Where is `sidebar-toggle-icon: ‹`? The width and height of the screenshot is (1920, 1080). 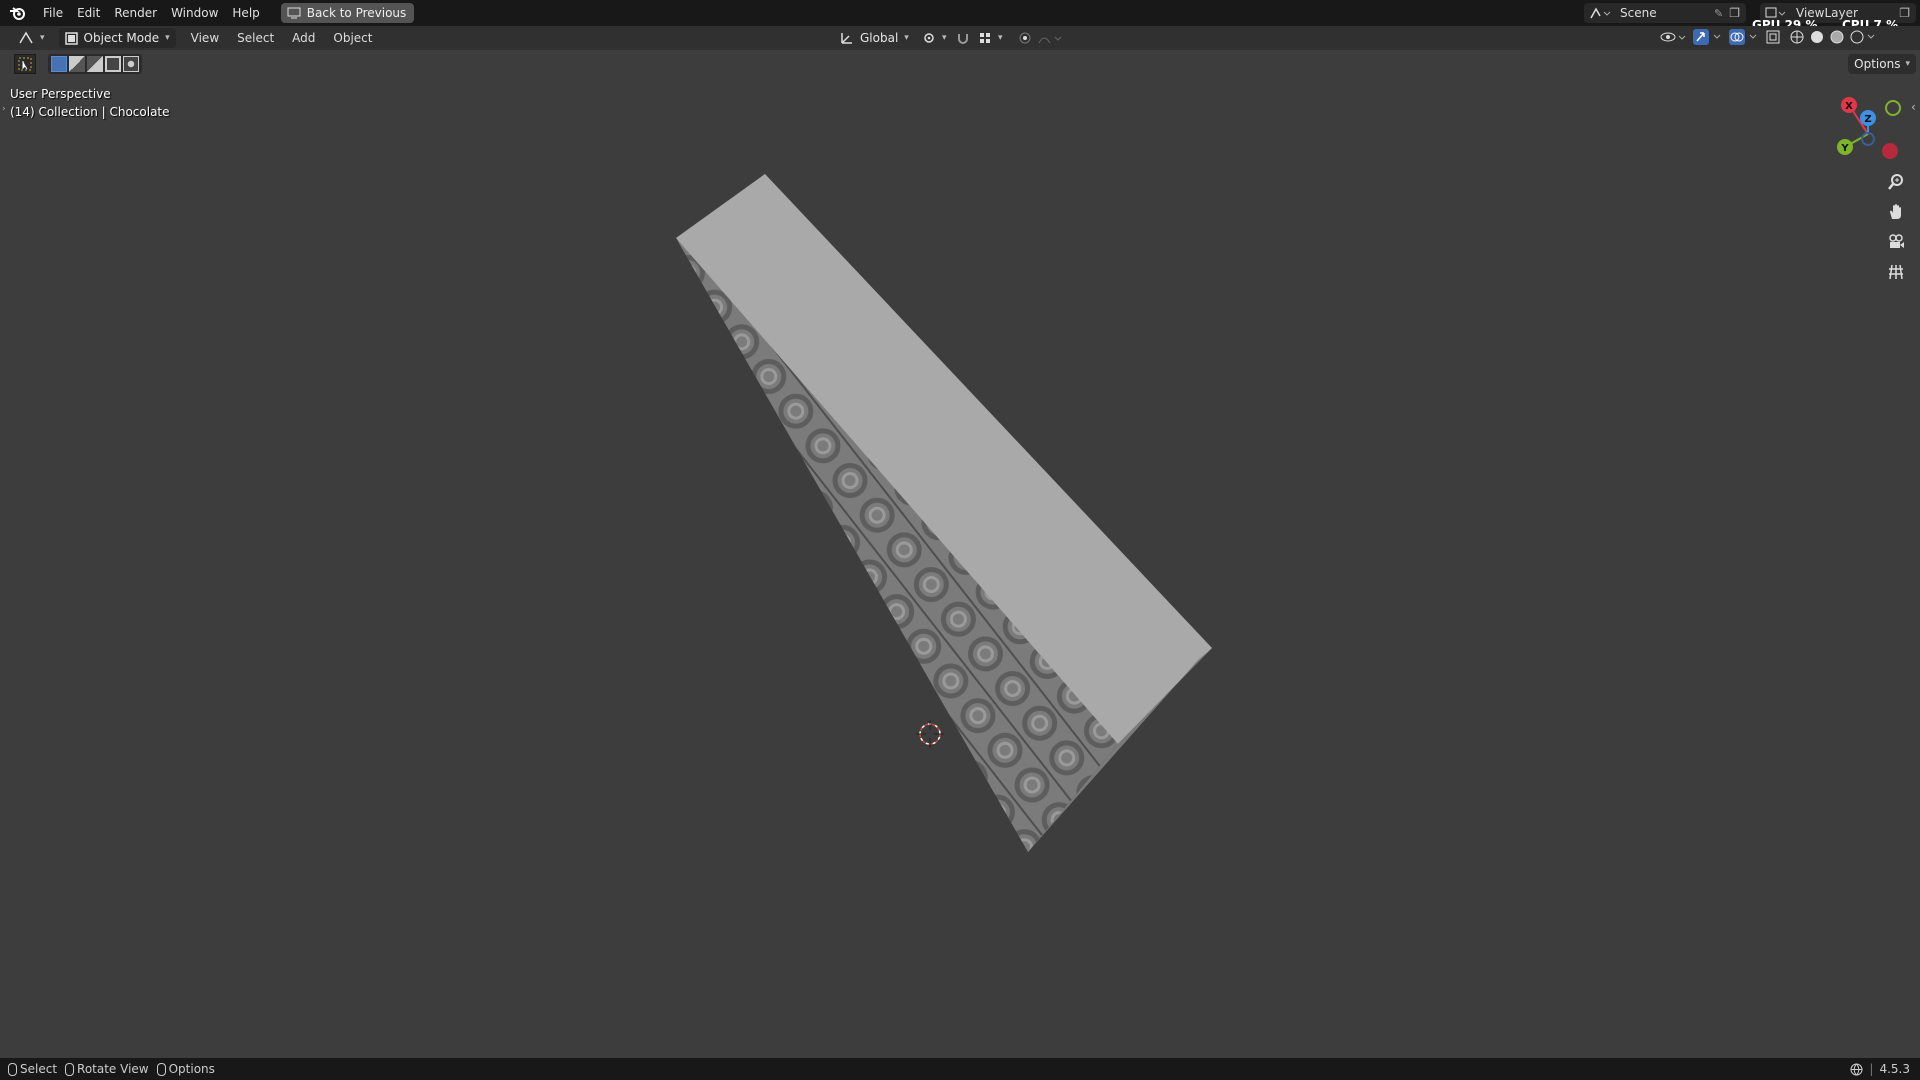 sidebar-toggle-icon: ‹ is located at coordinates (1913, 107).